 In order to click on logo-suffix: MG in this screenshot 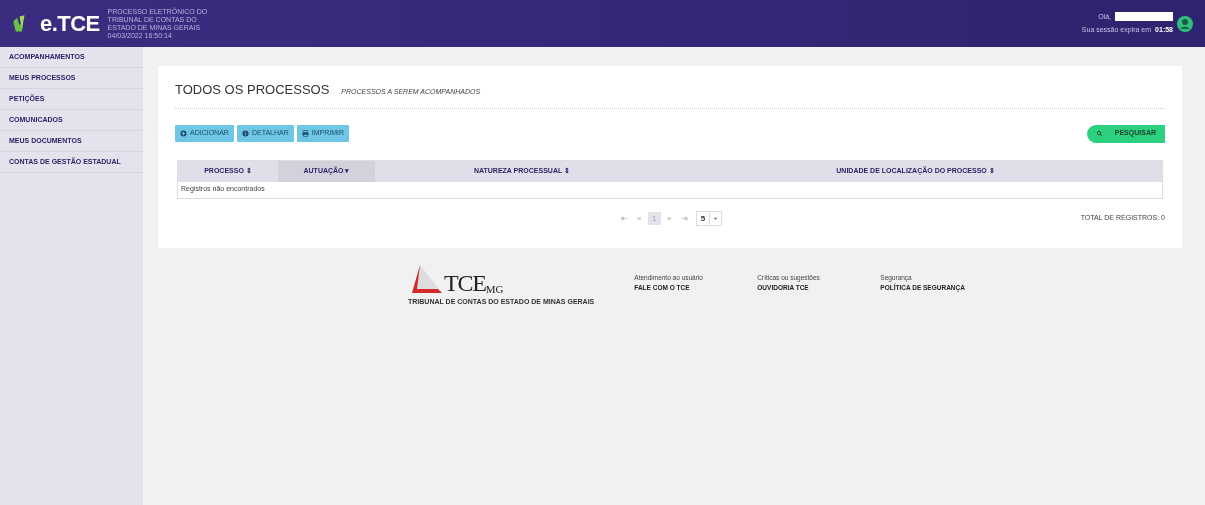, I will do `click(494, 289)`.